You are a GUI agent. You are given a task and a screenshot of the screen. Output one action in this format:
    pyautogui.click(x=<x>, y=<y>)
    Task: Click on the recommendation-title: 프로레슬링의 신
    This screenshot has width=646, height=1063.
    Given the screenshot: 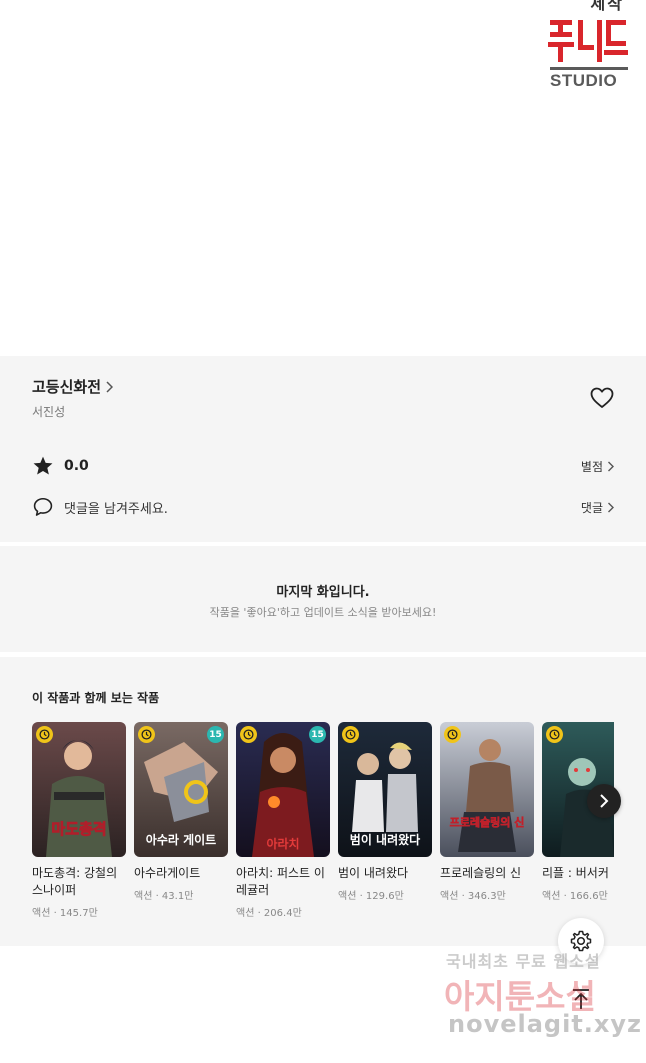 What is the action you would take?
    pyautogui.click(x=487, y=873)
    